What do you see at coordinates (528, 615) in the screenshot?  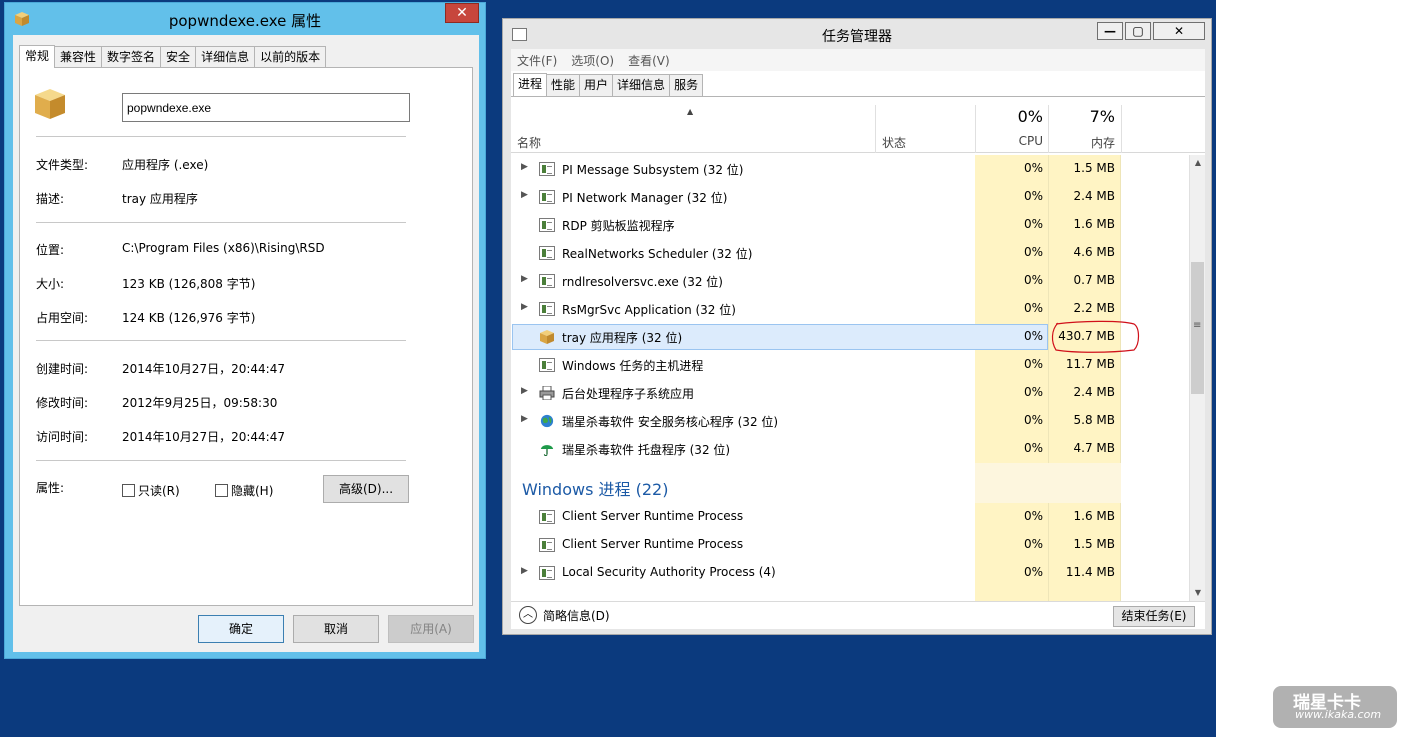 I see `chevron-up-icon: ︿` at bounding box center [528, 615].